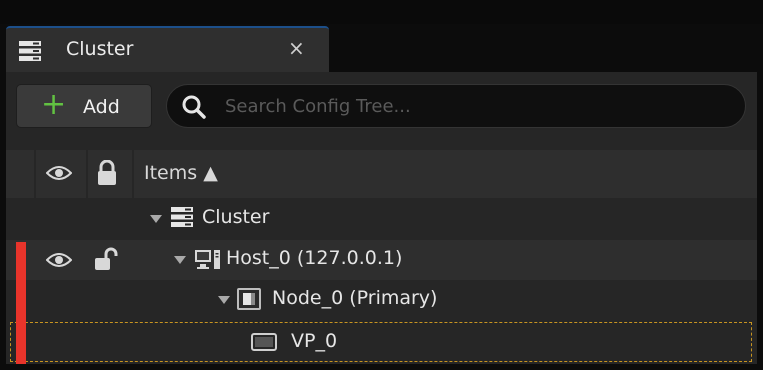  What do you see at coordinates (167, 50) in the screenshot?
I see `tab-cluster: Cluster ×` at bounding box center [167, 50].